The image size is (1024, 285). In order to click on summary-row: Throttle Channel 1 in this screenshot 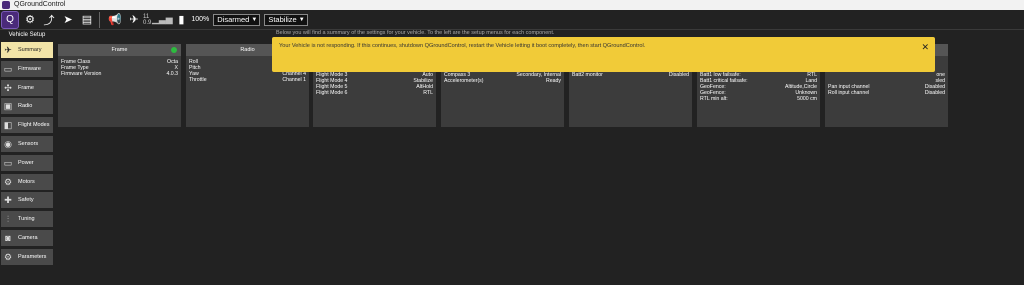, I will do `click(247, 80)`.